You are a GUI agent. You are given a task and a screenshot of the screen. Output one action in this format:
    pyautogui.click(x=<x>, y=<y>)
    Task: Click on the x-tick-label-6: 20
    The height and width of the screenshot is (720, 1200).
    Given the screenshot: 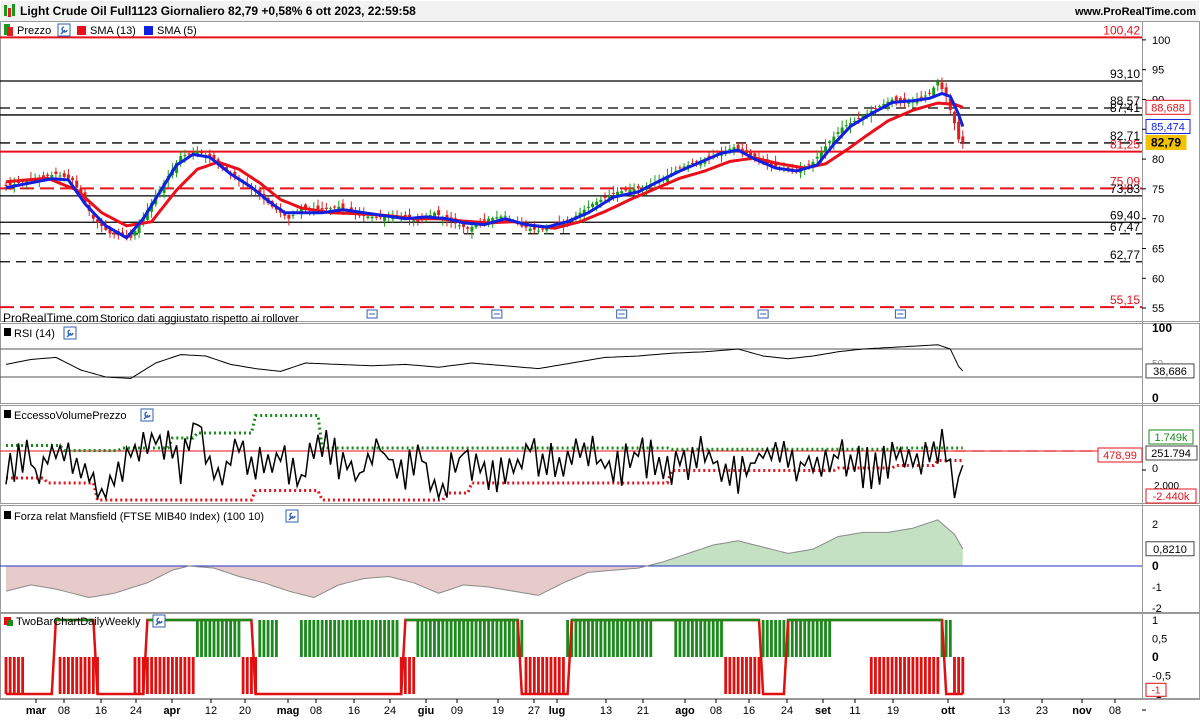 What is the action you would take?
    pyautogui.click(x=245, y=711)
    